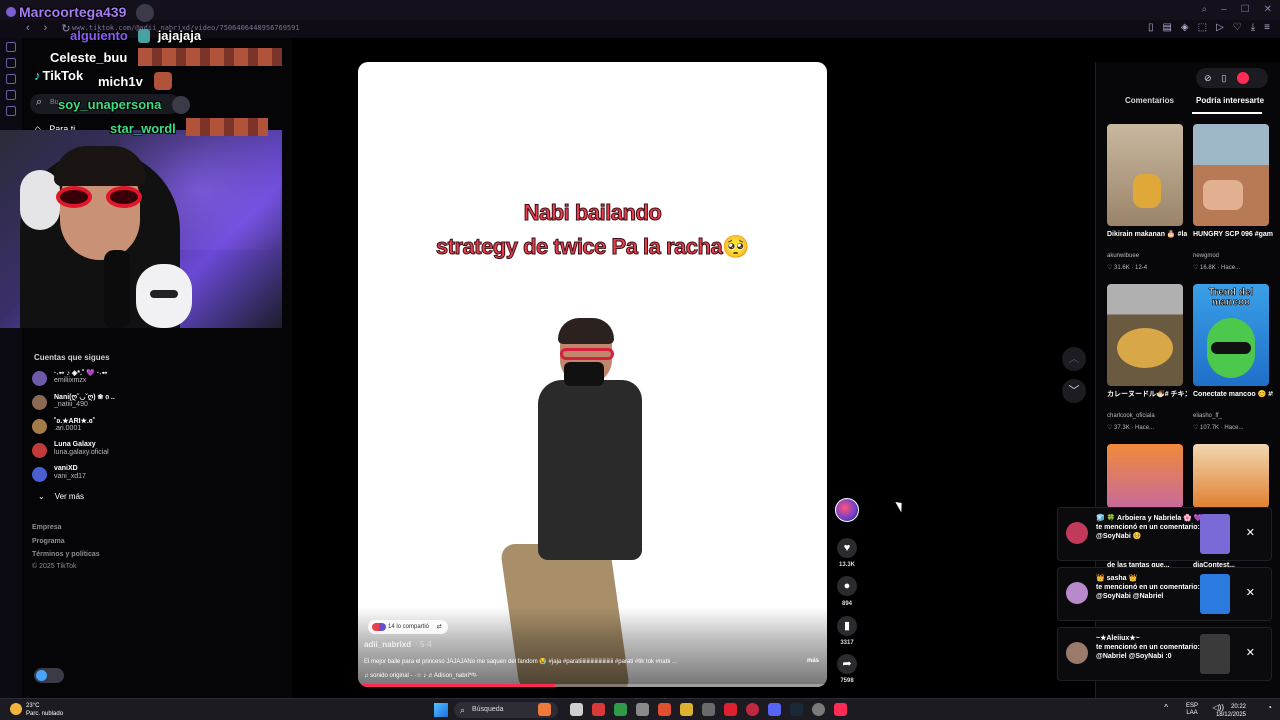 This screenshot has width=1280, height=720. I want to click on forward-button: ›, so click(46, 28).